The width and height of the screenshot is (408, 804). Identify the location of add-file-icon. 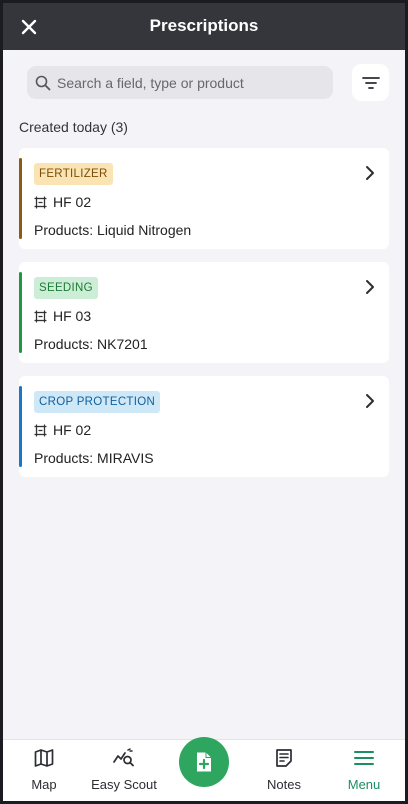
(204, 762).